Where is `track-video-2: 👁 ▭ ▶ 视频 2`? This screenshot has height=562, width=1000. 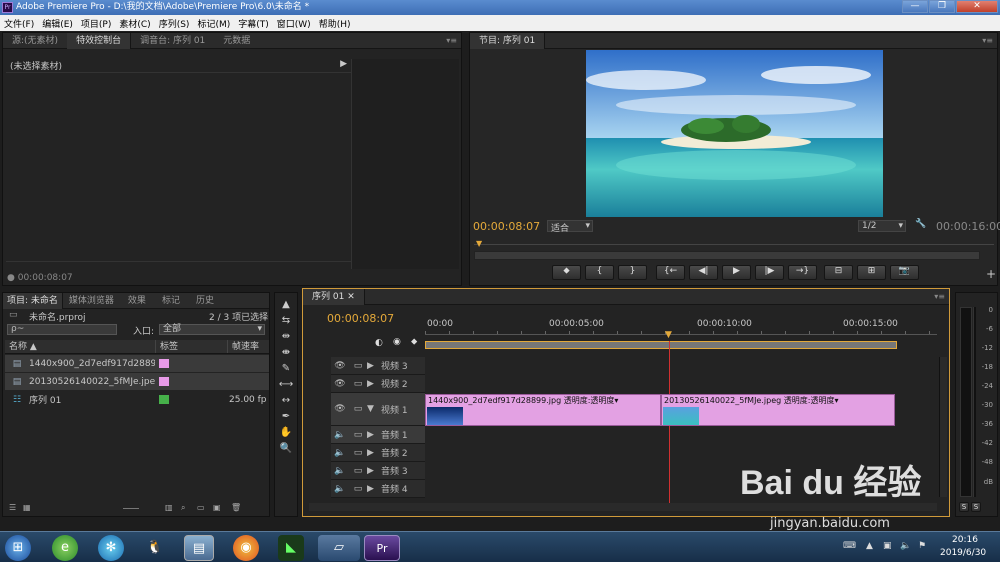
track-video-2: 👁 ▭ ▶ 视频 2 is located at coordinates (378, 384).